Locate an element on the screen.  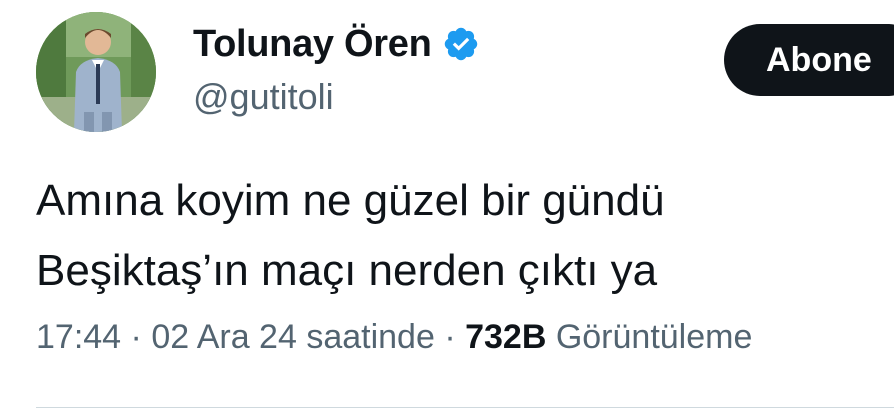
avatar-photo is located at coordinates (96, 72).